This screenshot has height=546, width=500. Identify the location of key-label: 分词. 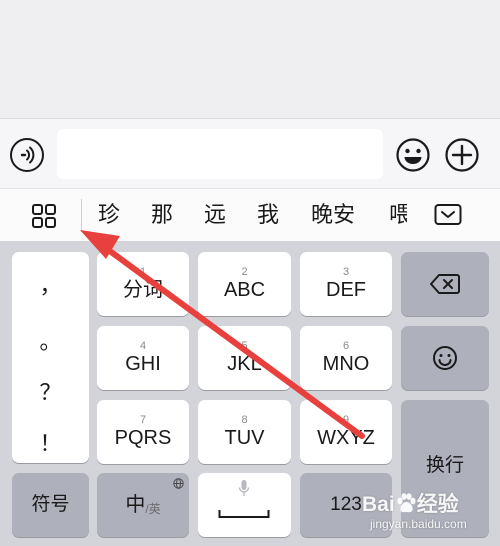
(143, 290).